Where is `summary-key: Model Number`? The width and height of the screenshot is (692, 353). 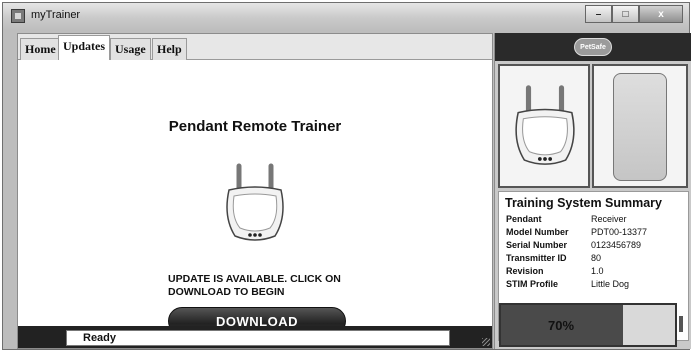 summary-key: Model Number is located at coordinates (537, 232).